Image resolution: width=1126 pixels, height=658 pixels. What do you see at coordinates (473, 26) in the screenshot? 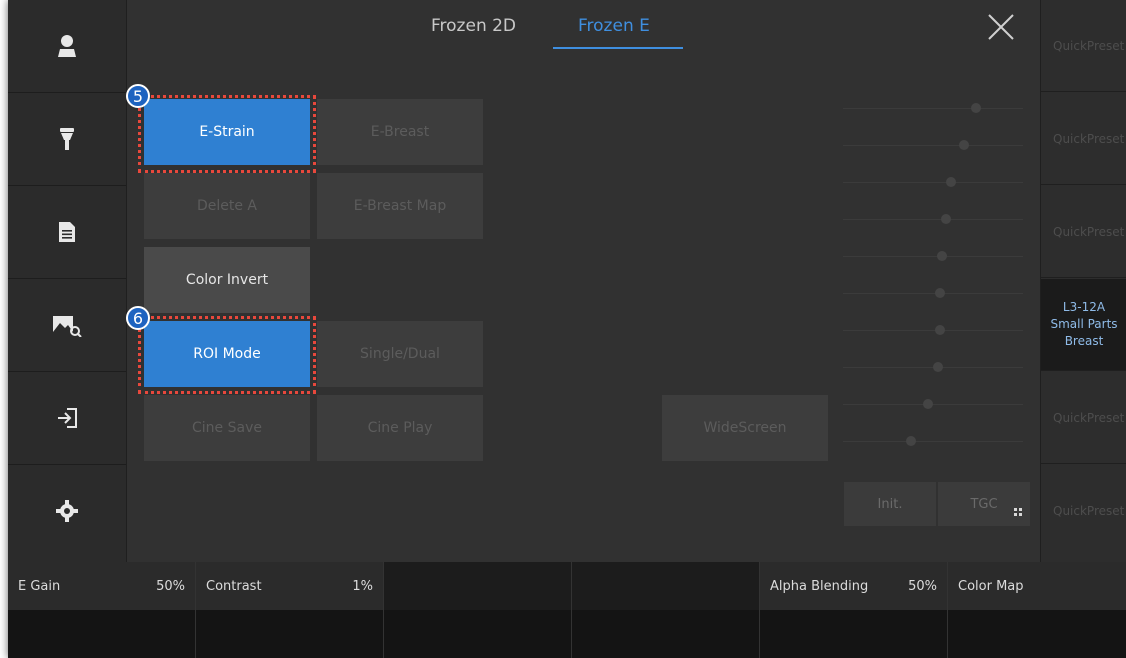
I see `tab-frozen-2d: Frozen 2D` at bounding box center [473, 26].